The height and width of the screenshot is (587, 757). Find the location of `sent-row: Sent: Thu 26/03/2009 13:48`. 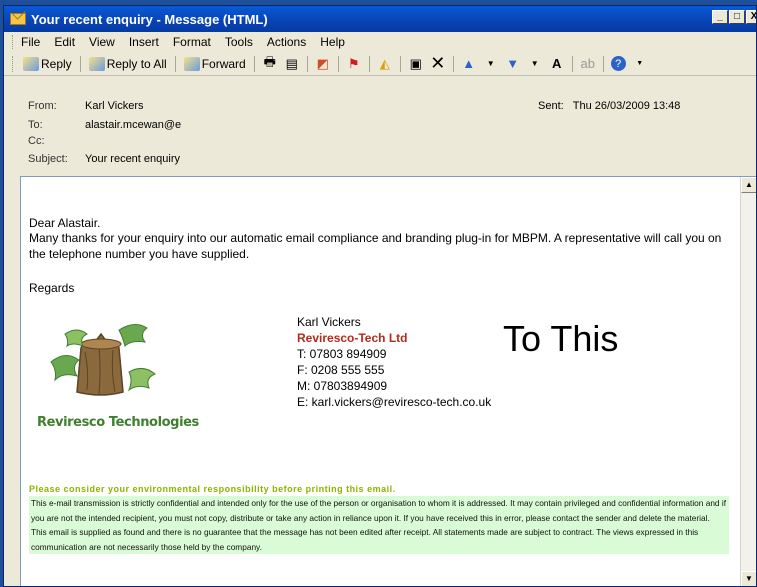

sent-row: Sent: Thu 26/03/2009 13:48 is located at coordinates (609, 106).